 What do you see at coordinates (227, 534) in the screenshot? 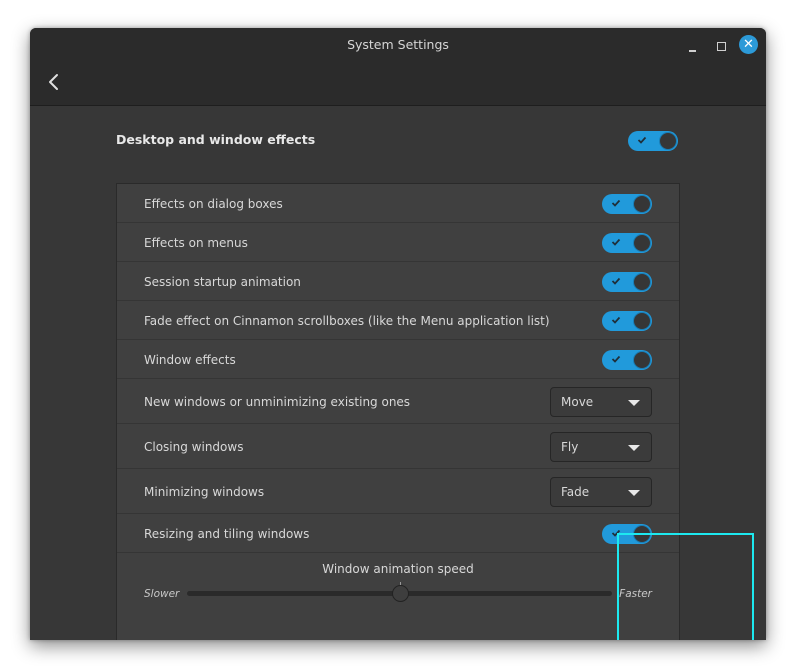
I see `row-label: Resizing and tiling windows` at bounding box center [227, 534].